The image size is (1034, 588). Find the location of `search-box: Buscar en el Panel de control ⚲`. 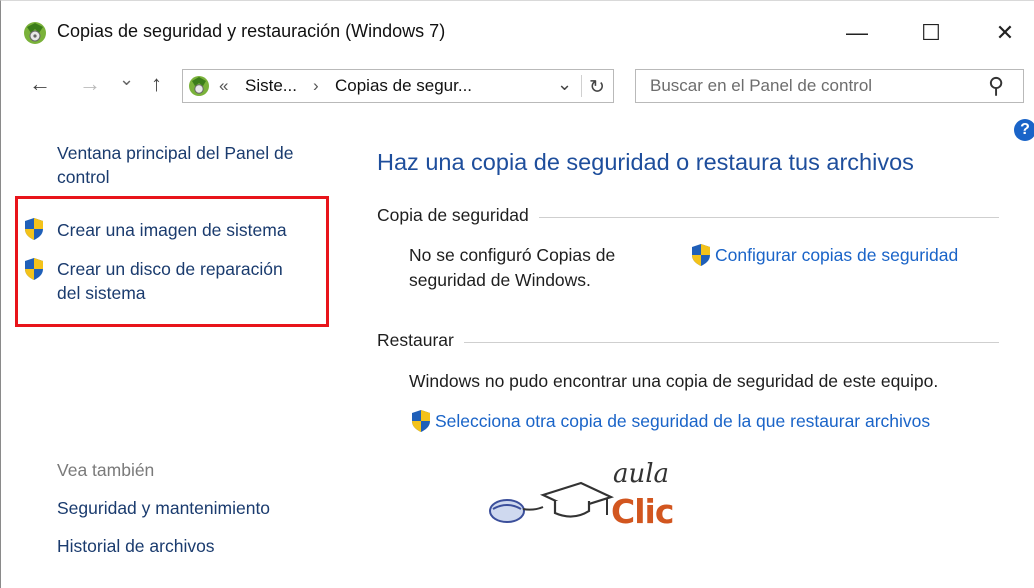

search-box: Buscar en el Panel de control ⚲ is located at coordinates (829, 86).